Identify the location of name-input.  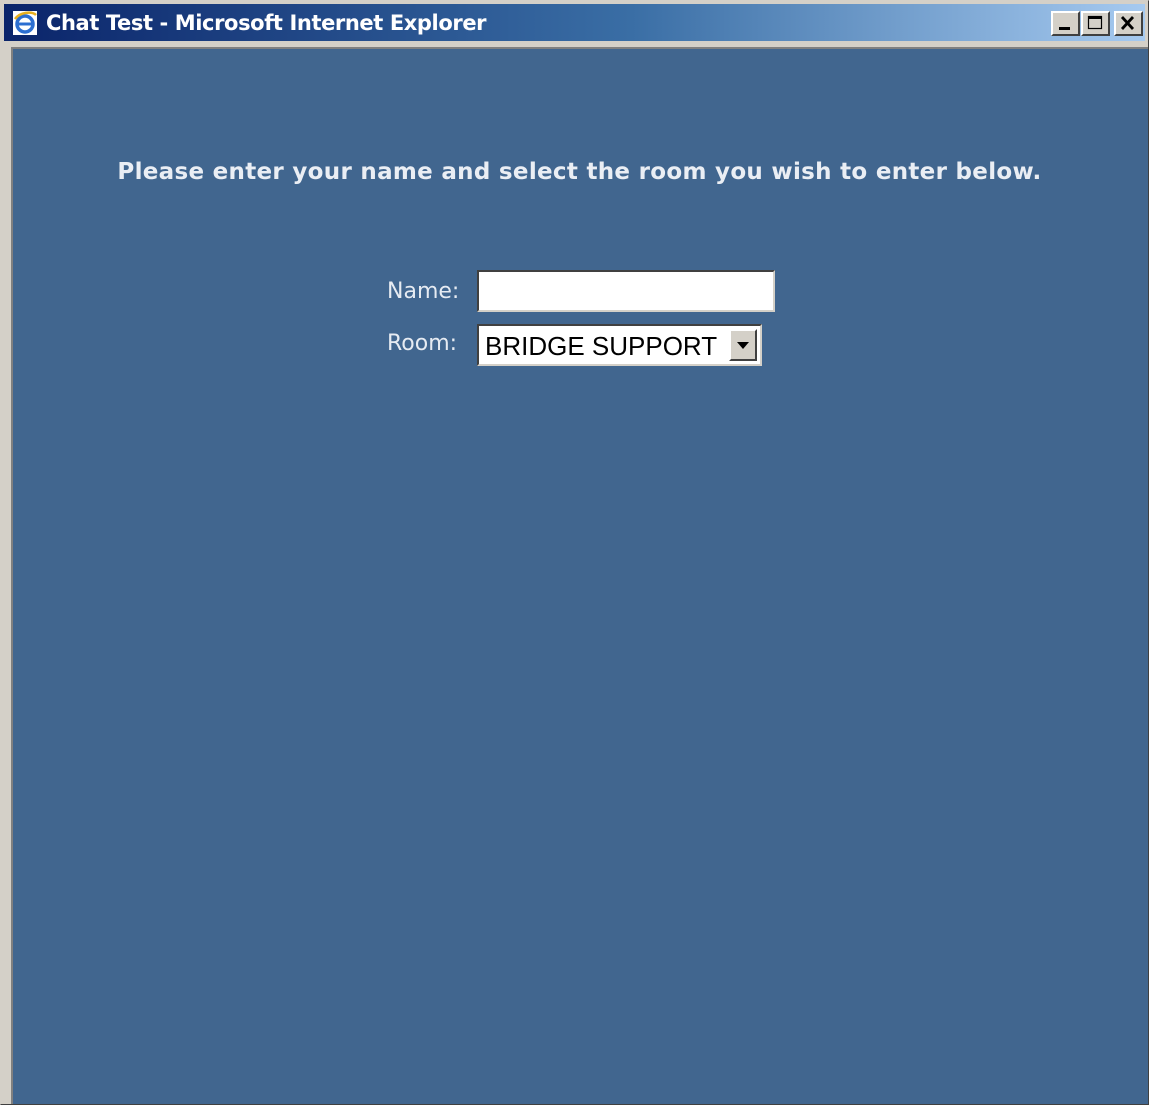
(626, 291).